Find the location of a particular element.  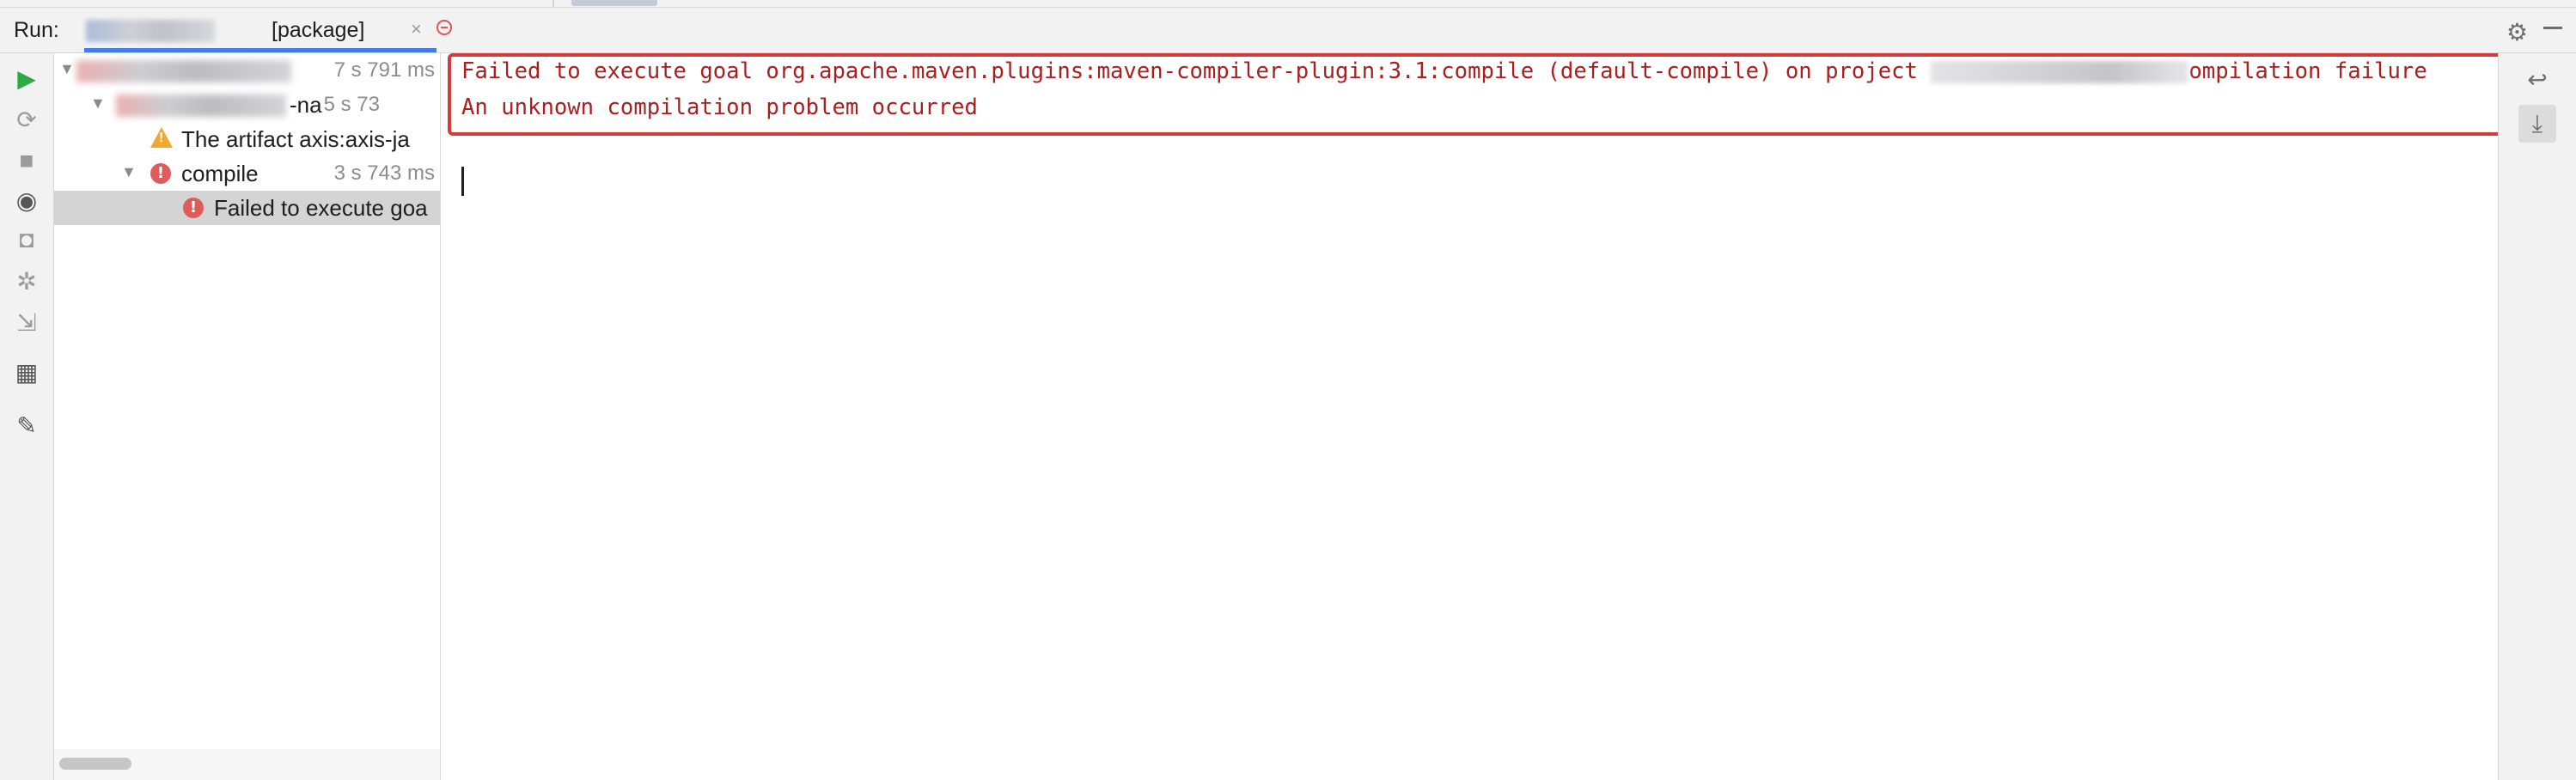

tree-row-time: 3 s 743 ms is located at coordinates (384, 173).